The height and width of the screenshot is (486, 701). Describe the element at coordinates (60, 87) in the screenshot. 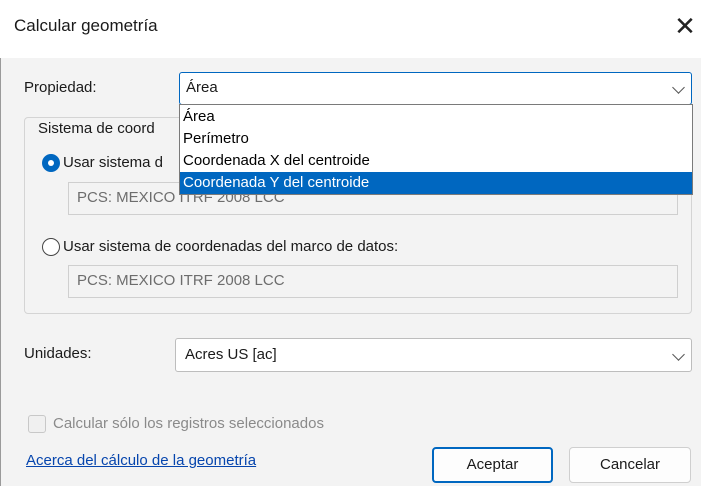

I see `property-label: Propiedad:` at that location.